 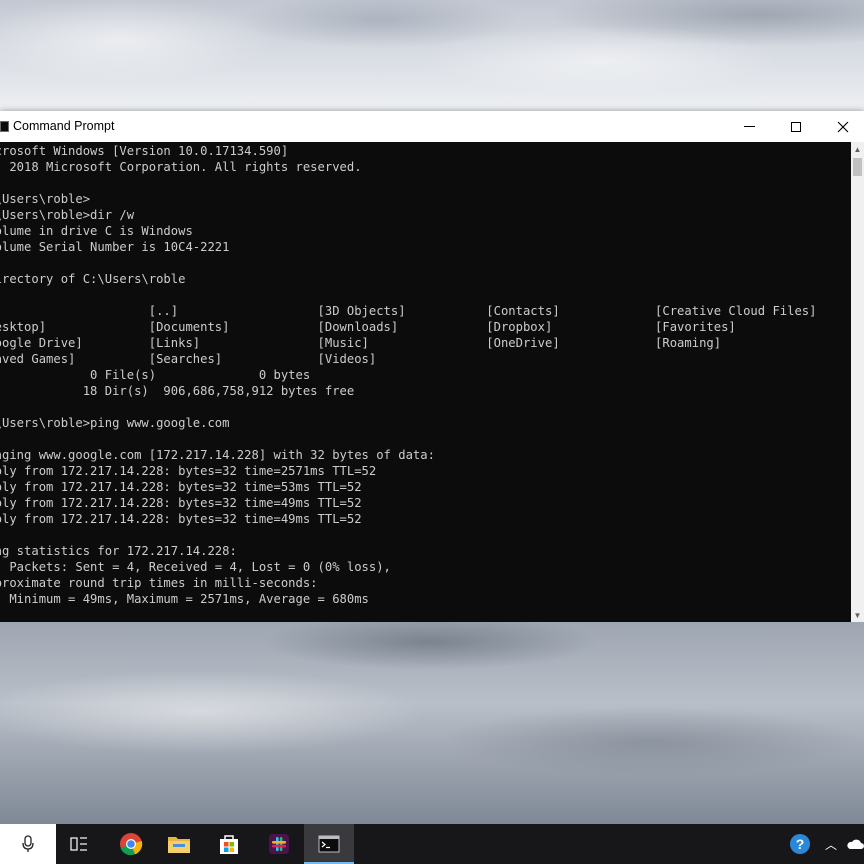 What do you see at coordinates (115, 423) in the screenshot?
I see `console-line: C:\Users\roble>ping www.google.com` at bounding box center [115, 423].